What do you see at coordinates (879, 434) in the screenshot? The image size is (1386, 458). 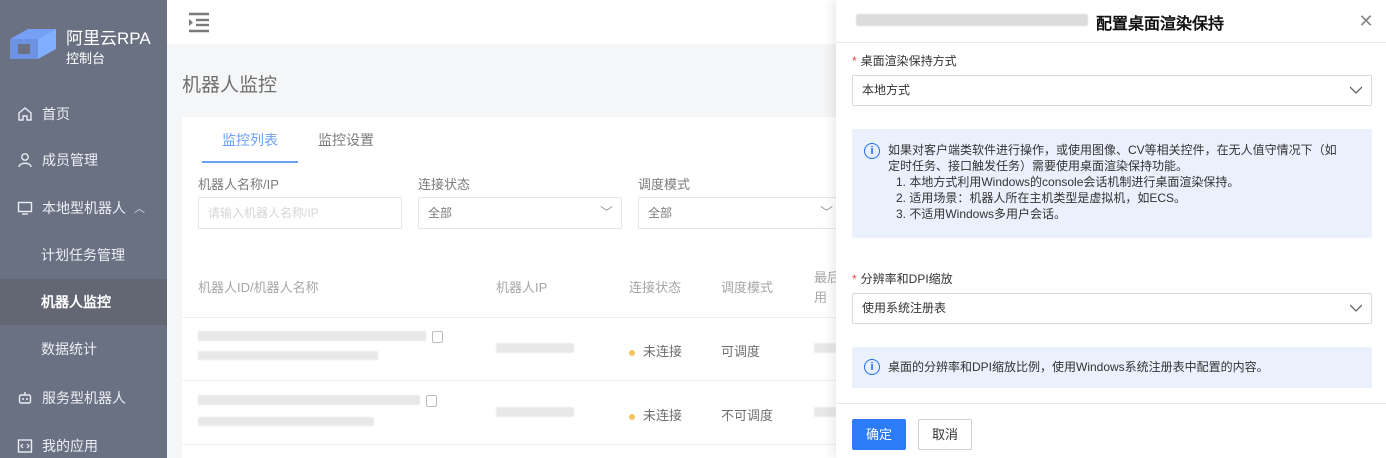 I see `confirm-button: 确定` at bounding box center [879, 434].